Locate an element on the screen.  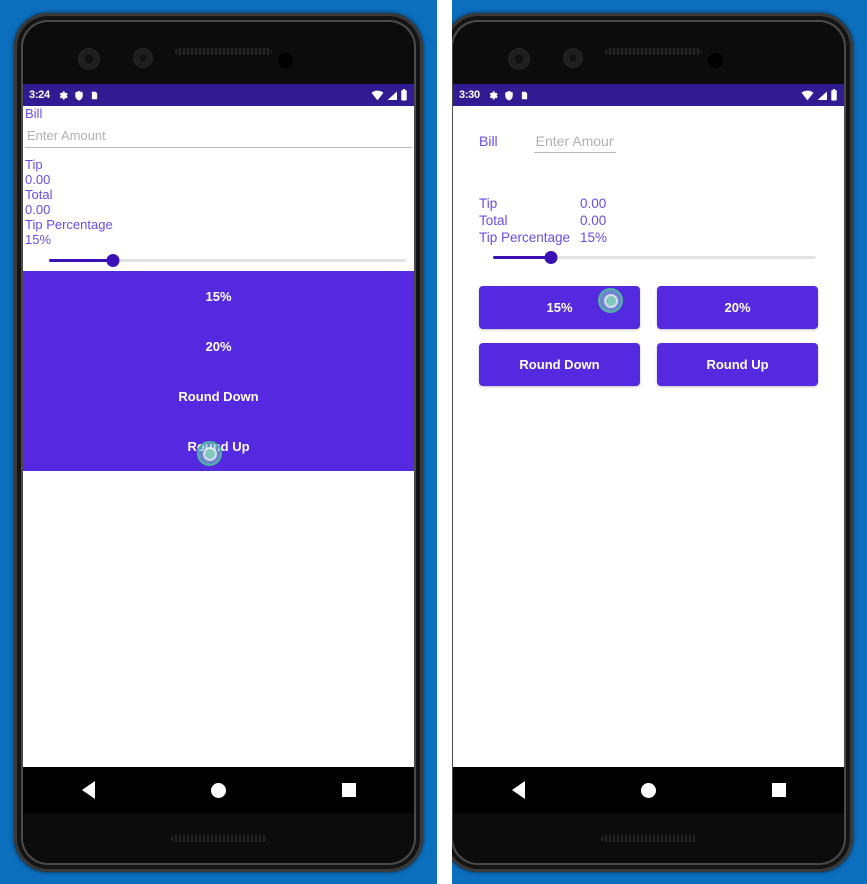
tip-percentage-slider-right is located at coordinates (654, 257).